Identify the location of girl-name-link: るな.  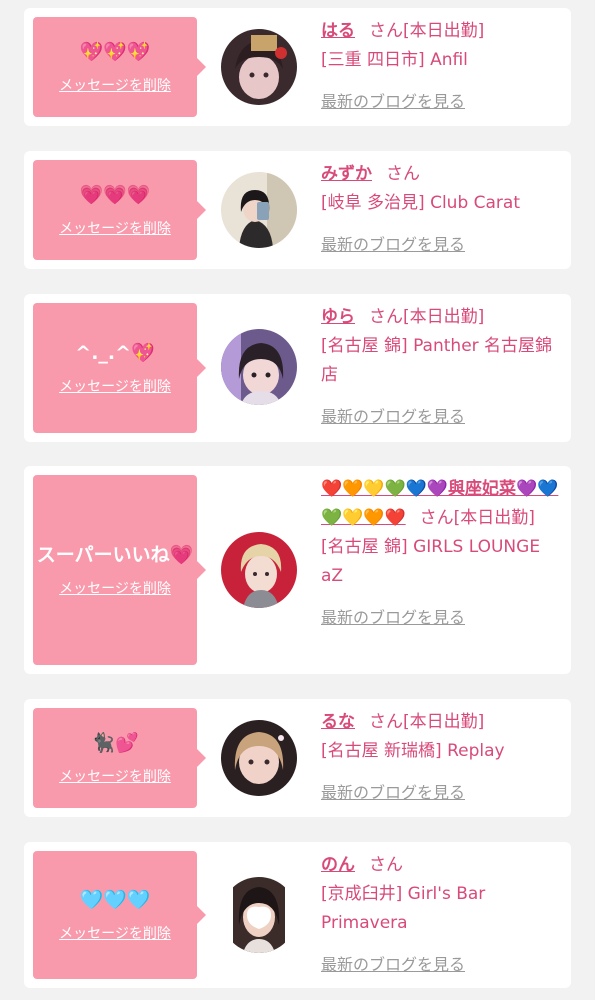
(338, 722).